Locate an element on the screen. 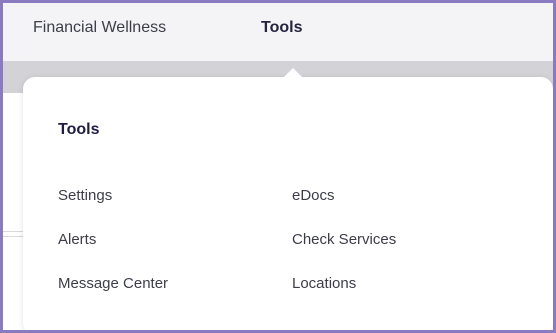  menu-item-locations: Locations is located at coordinates (344, 284).